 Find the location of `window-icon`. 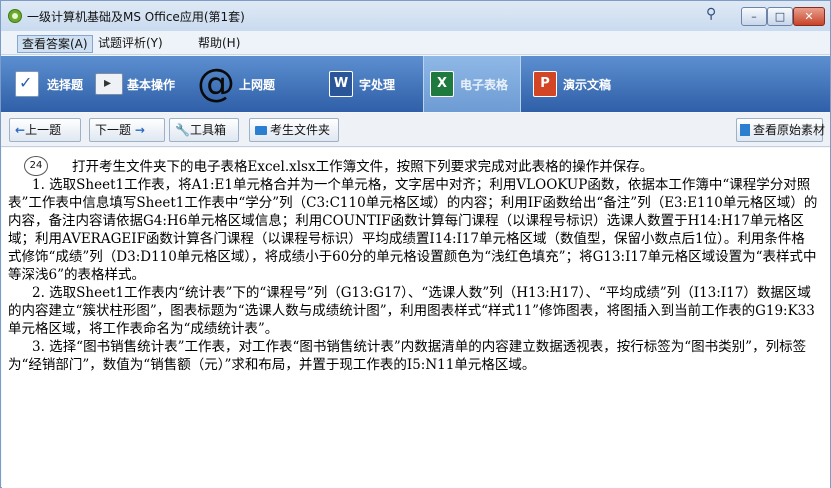

window-icon is located at coordinates (109, 84).